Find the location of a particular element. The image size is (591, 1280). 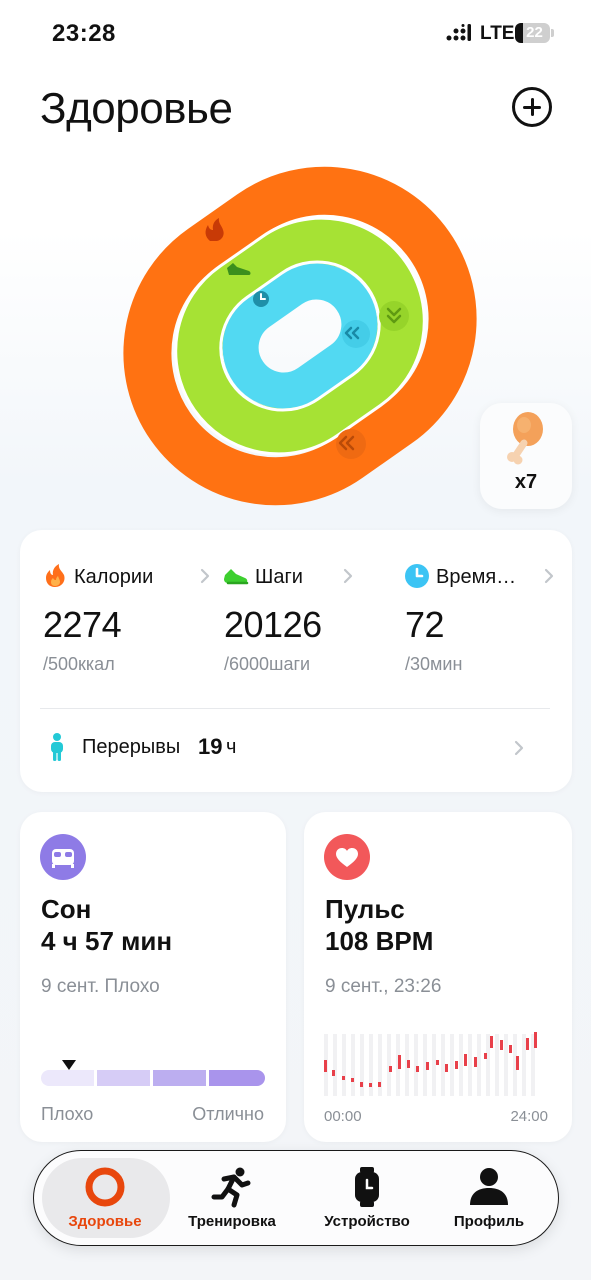

tab-label: Профиль is located at coordinates (489, 1221).